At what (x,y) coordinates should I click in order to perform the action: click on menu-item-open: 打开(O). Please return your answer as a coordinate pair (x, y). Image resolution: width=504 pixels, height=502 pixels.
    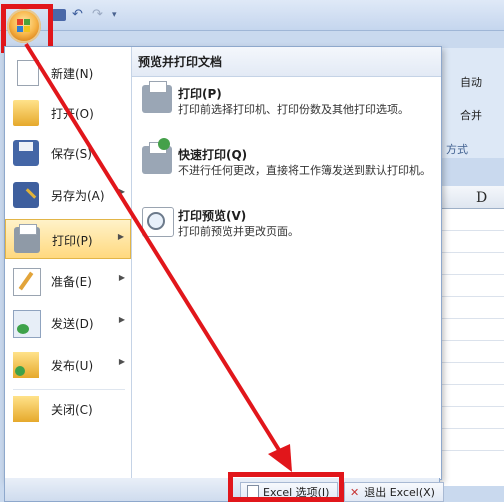
    Looking at the image, I should click on (68, 113).